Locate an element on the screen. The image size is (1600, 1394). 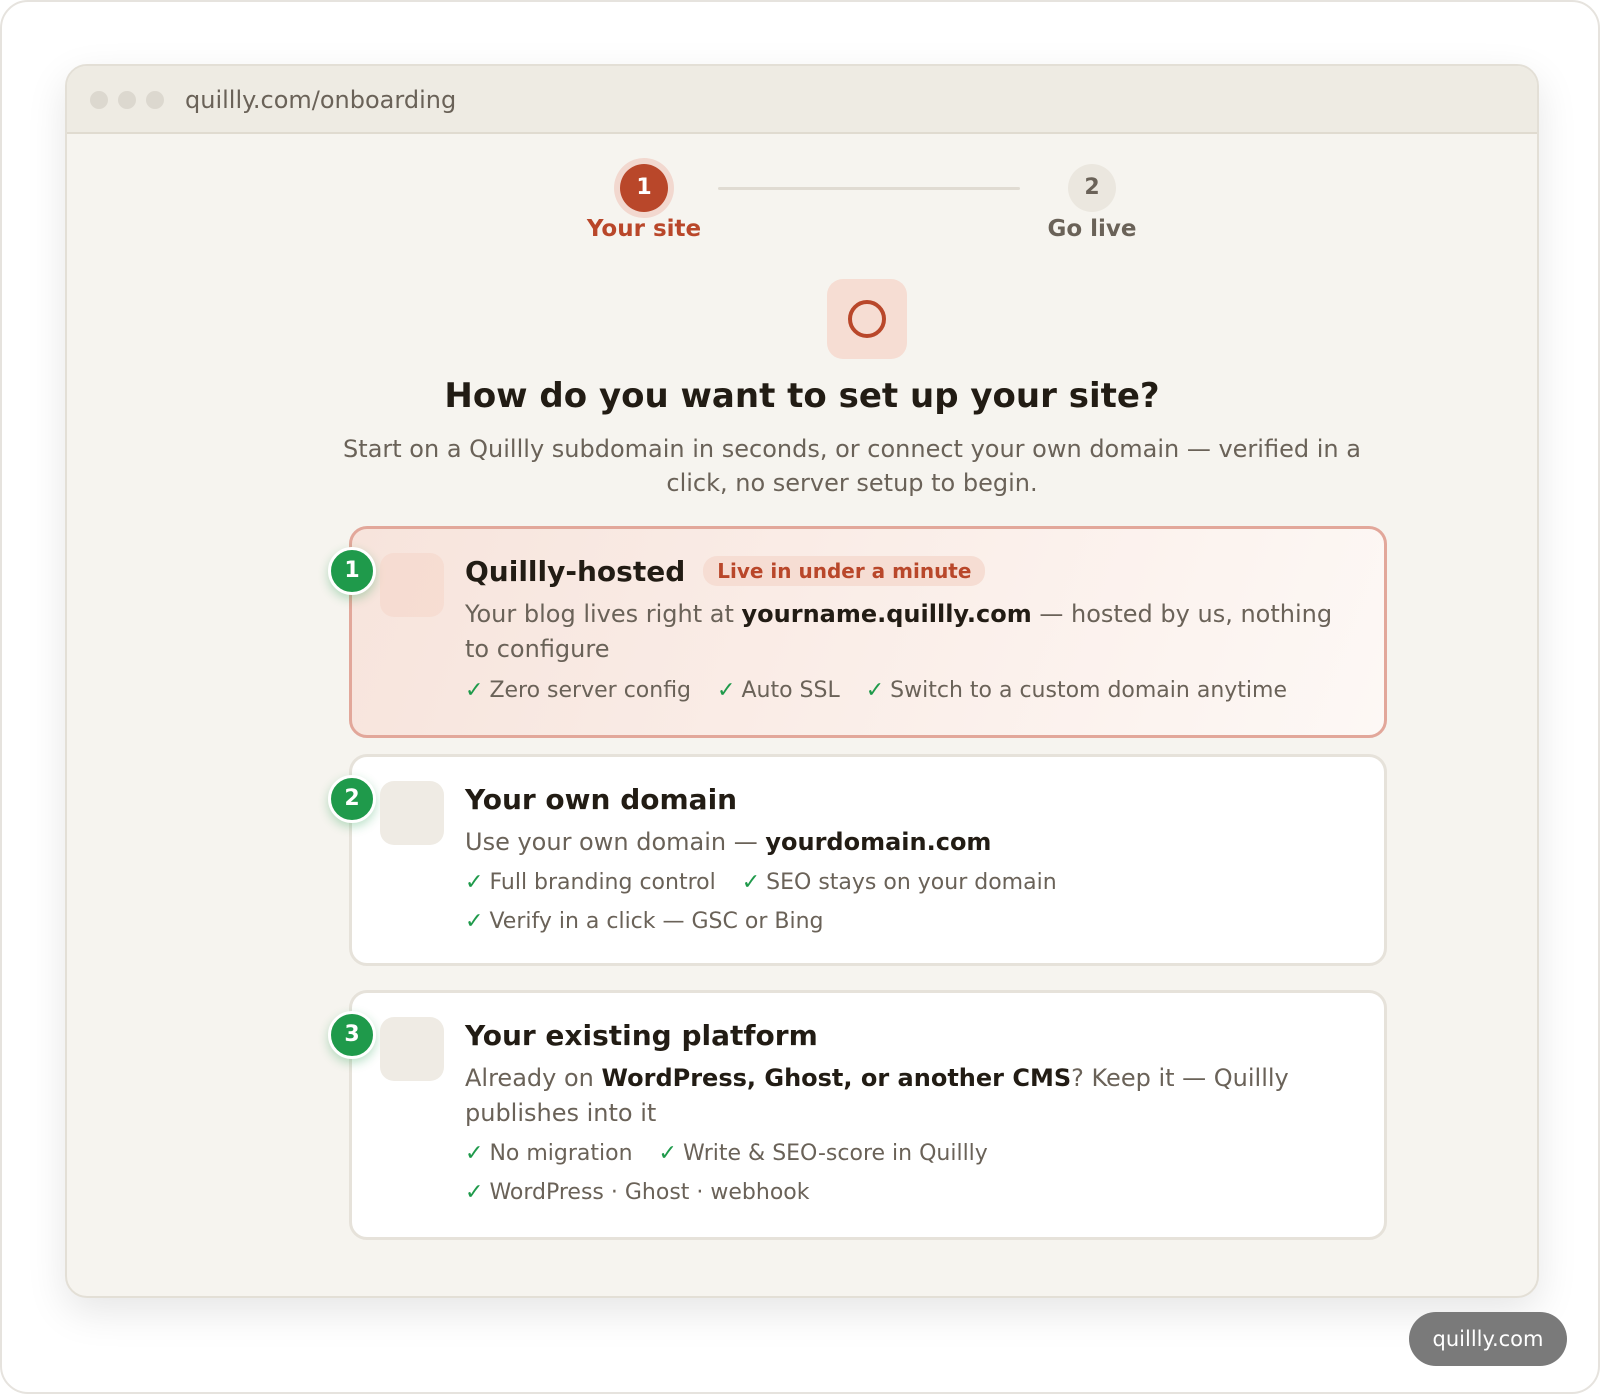
desc-text: Your blog lives right at is located at coordinates (603, 614).